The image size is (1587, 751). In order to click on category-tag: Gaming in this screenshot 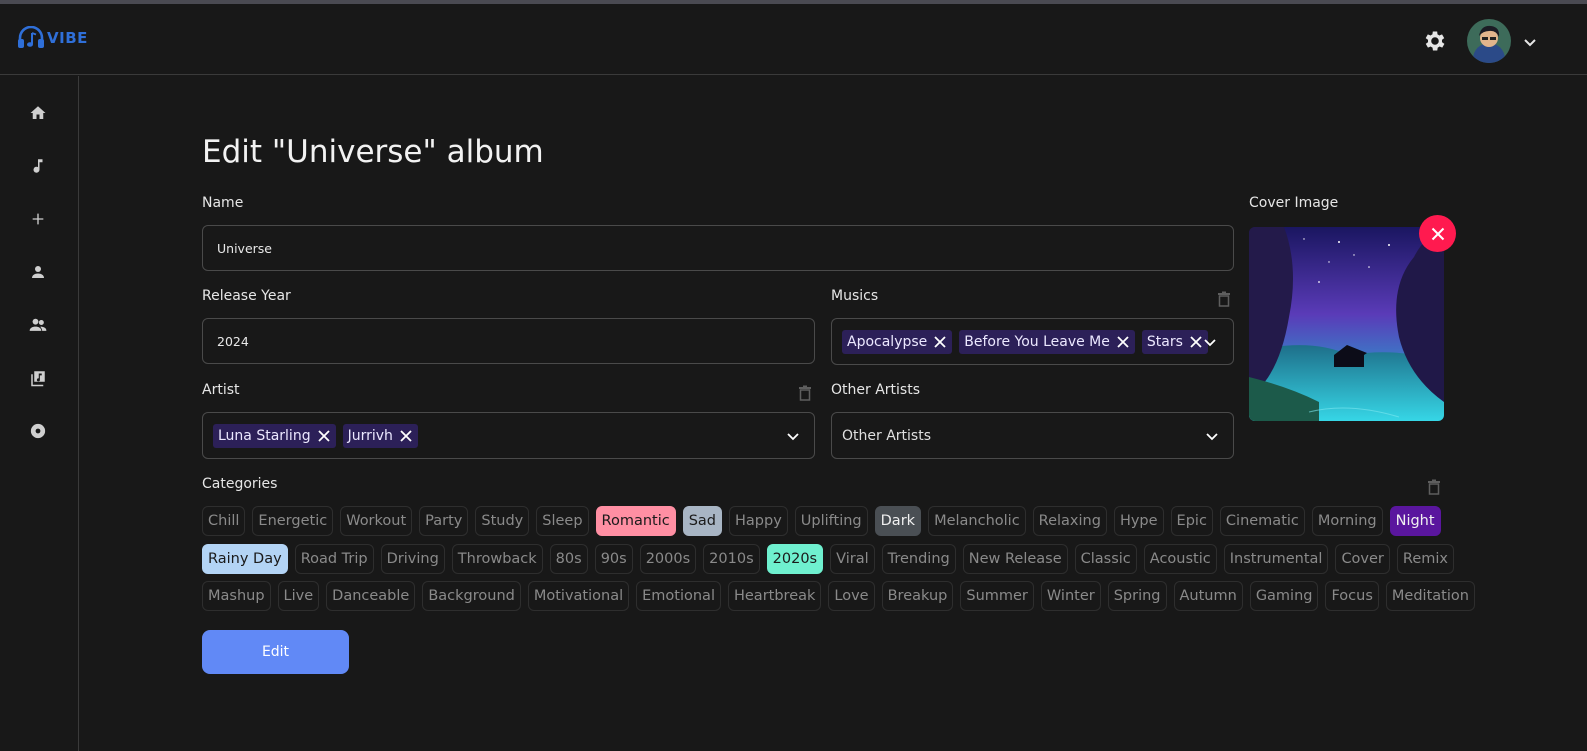, I will do `click(1284, 596)`.